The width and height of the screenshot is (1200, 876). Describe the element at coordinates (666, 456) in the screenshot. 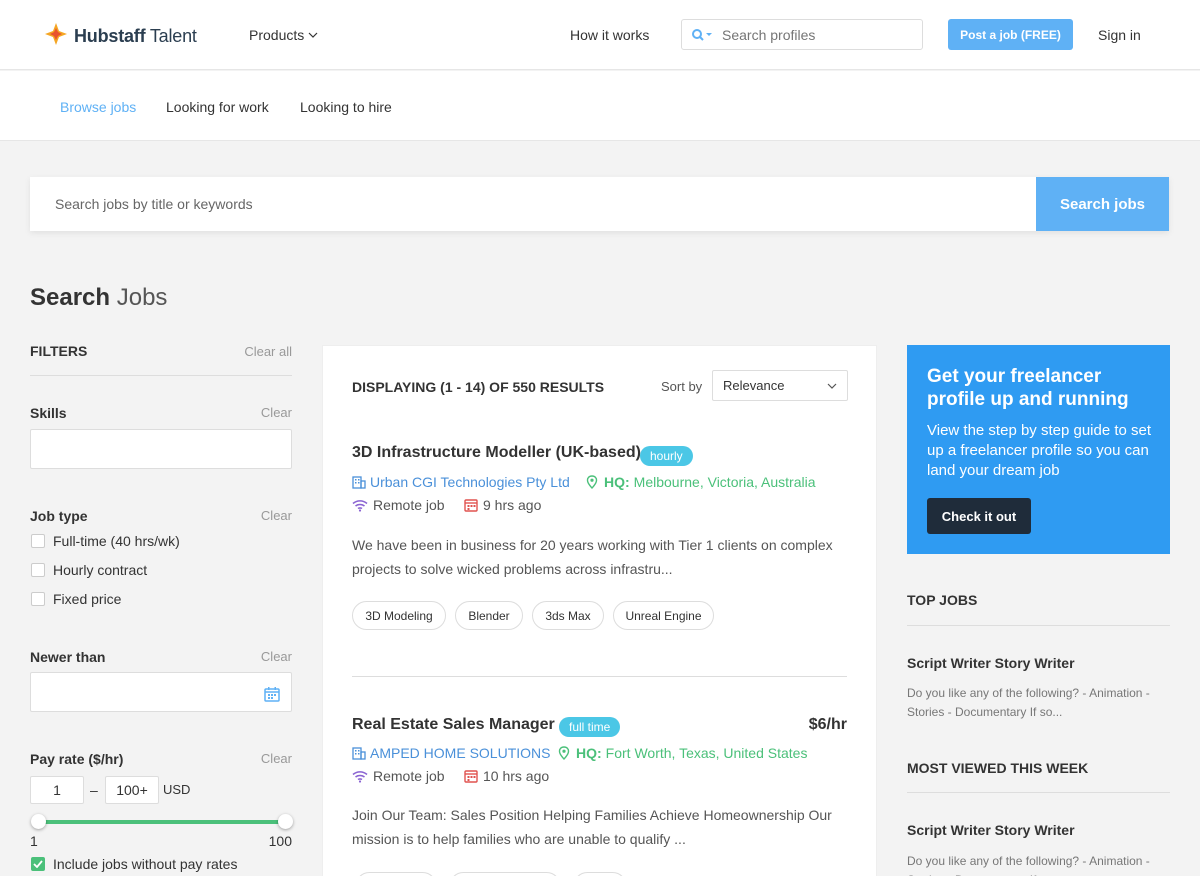

I see `job-type-badge: hourly` at that location.